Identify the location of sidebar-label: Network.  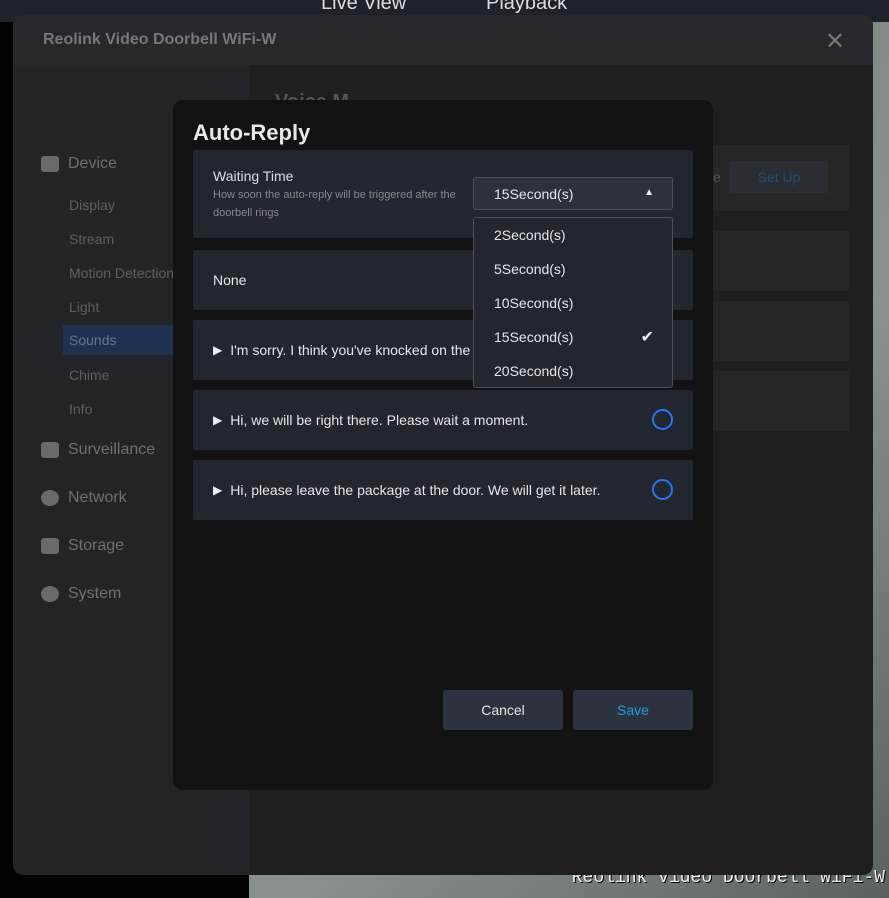
(97, 497).